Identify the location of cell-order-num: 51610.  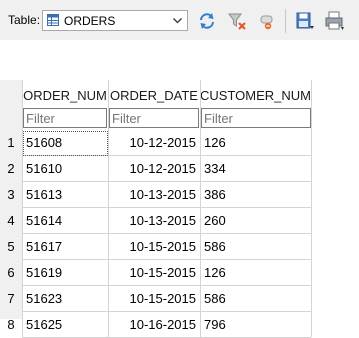
(64, 169).